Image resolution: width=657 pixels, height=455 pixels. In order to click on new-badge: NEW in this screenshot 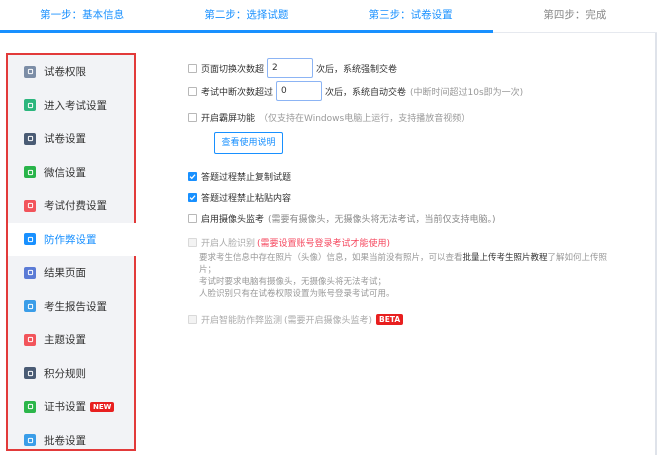, I will do `click(102, 406)`.